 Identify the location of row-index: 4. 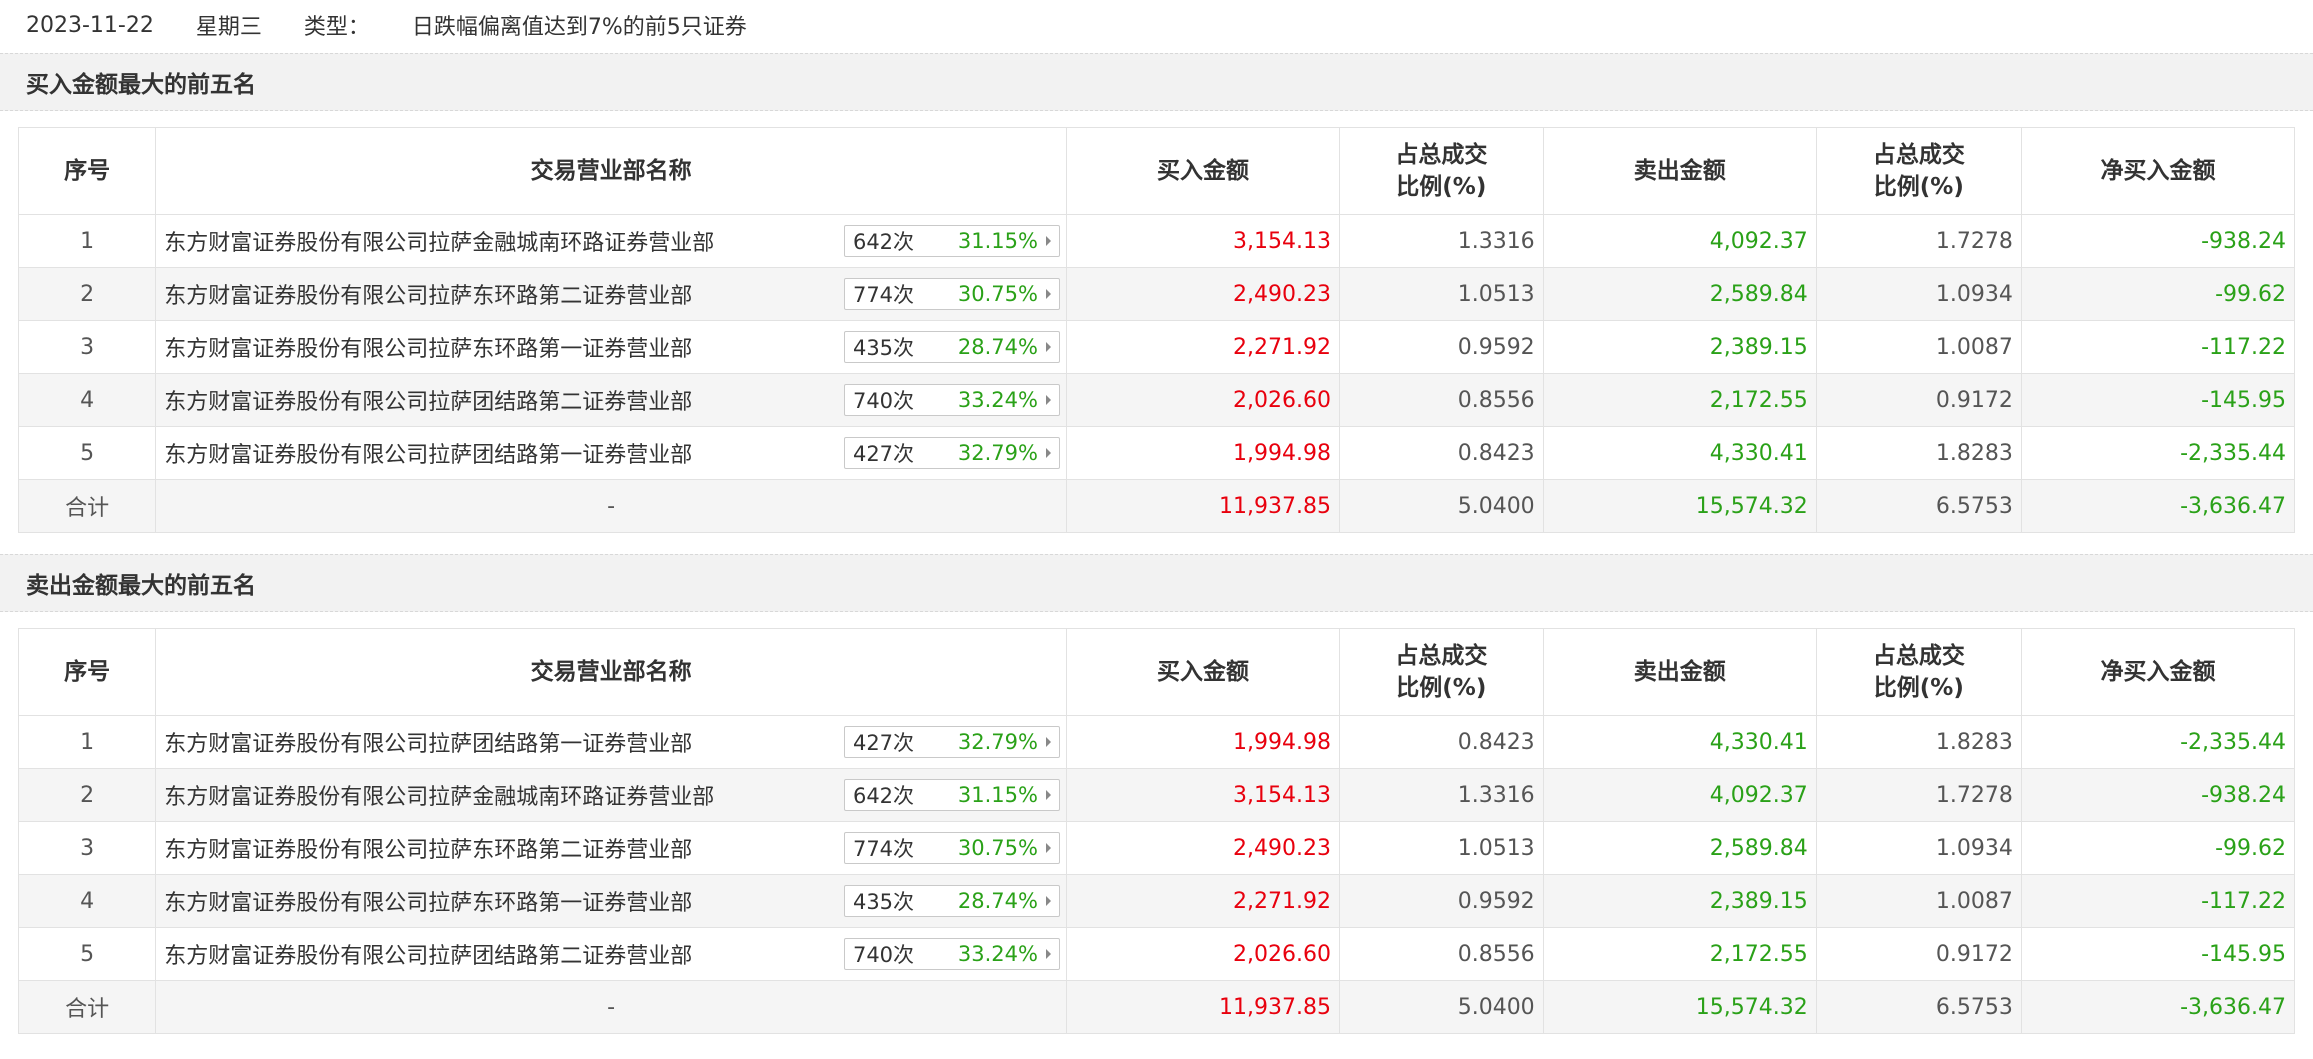
(87, 400).